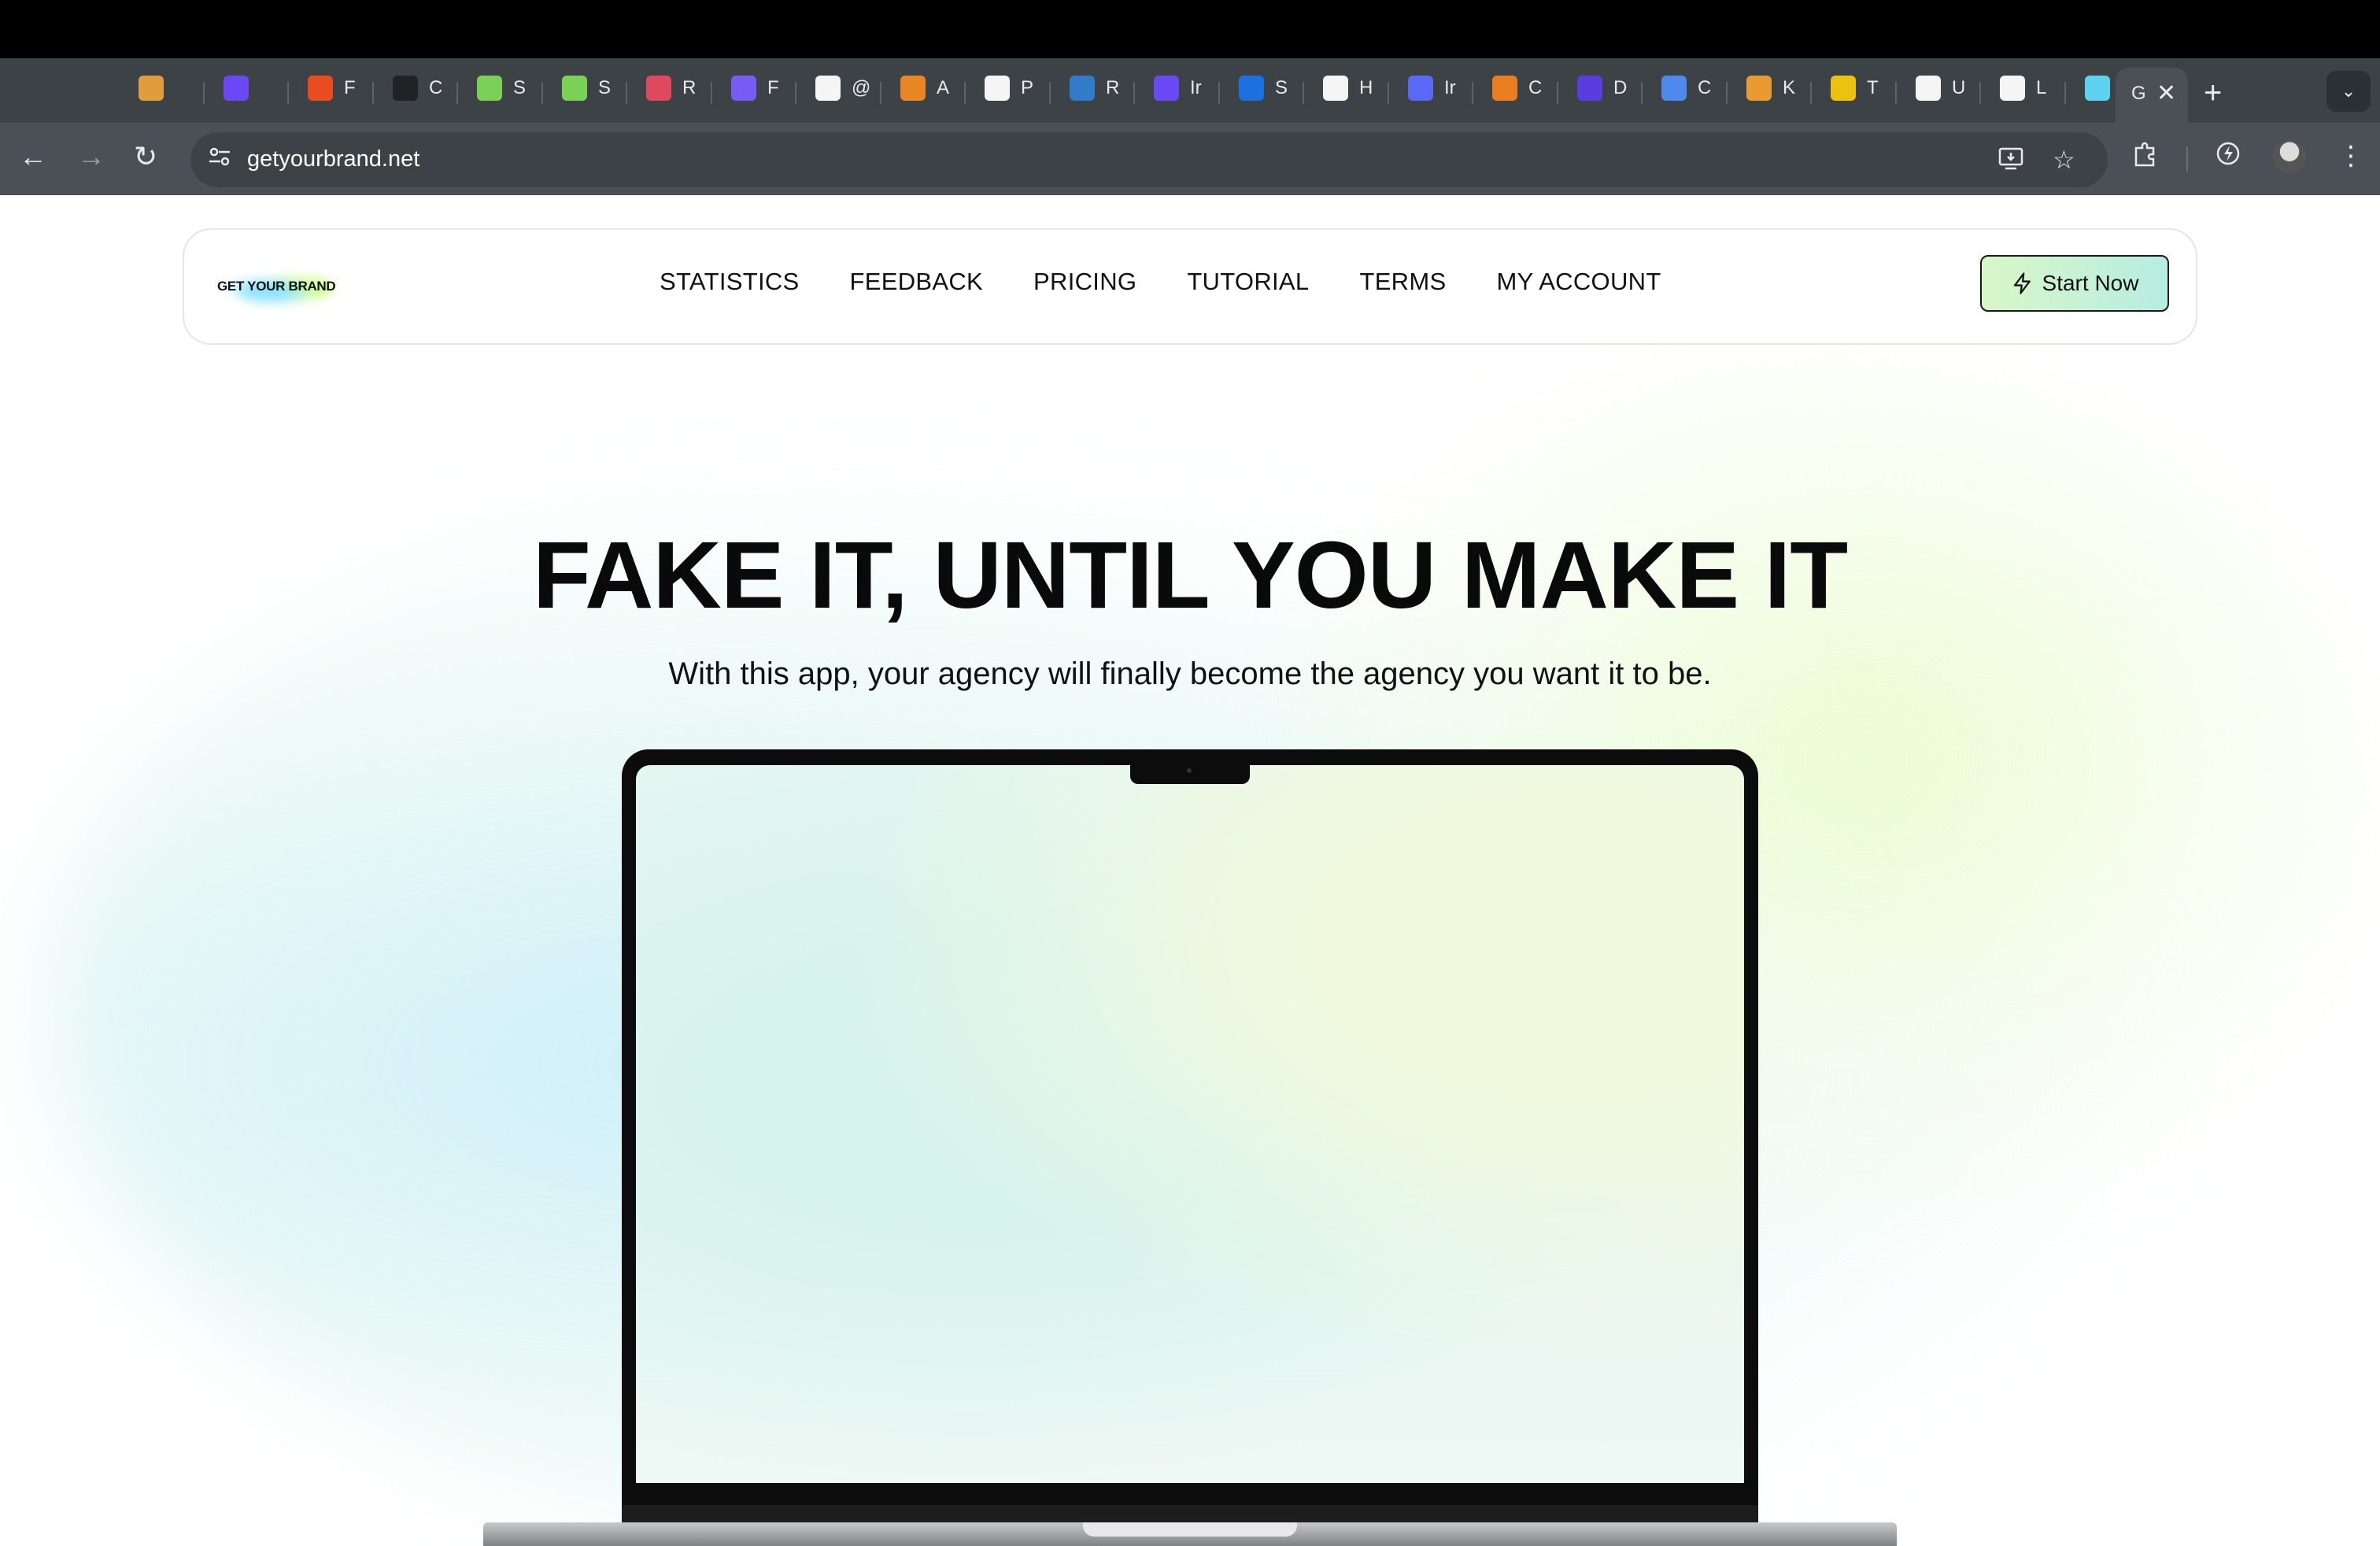 This screenshot has height=1546, width=2380. What do you see at coordinates (1940, 88) in the screenshot?
I see `browser-tab: U` at bounding box center [1940, 88].